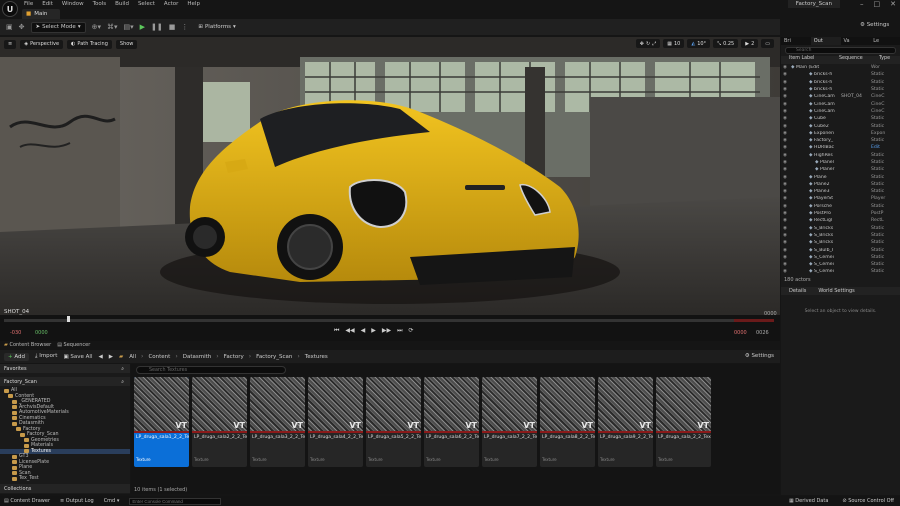  What do you see at coordinates (840, 140) in the screenshot?
I see `outliner-row: ◉ ◆ Factory_ Static` at bounding box center [840, 140].